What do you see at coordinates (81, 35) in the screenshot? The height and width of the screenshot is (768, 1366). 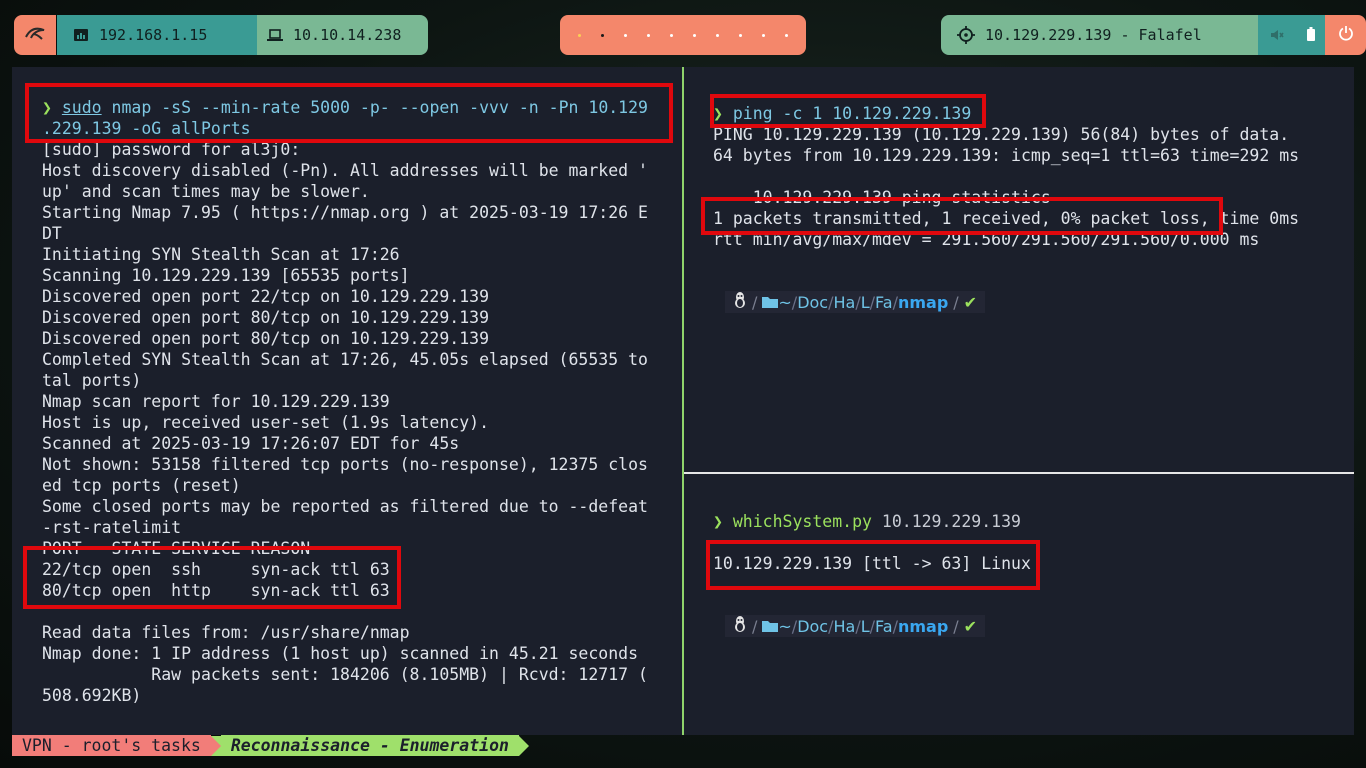 I see `network-icon` at bounding box center [81, 35].